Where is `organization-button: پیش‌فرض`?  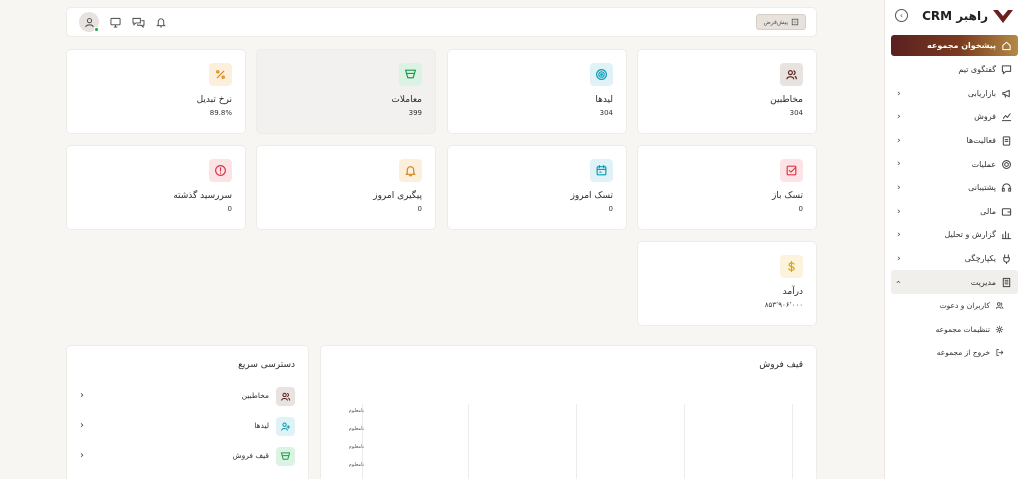
organization-button: پیش‌فرض is located at coordinates (781, 22).